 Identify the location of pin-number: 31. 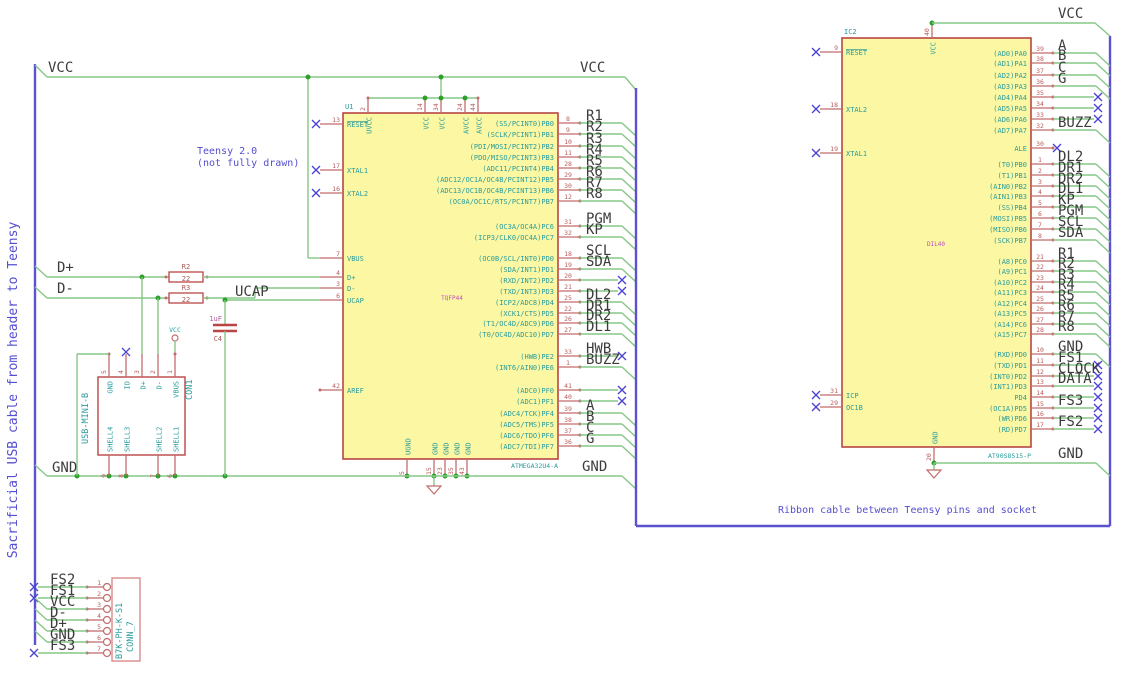
(834, 391).